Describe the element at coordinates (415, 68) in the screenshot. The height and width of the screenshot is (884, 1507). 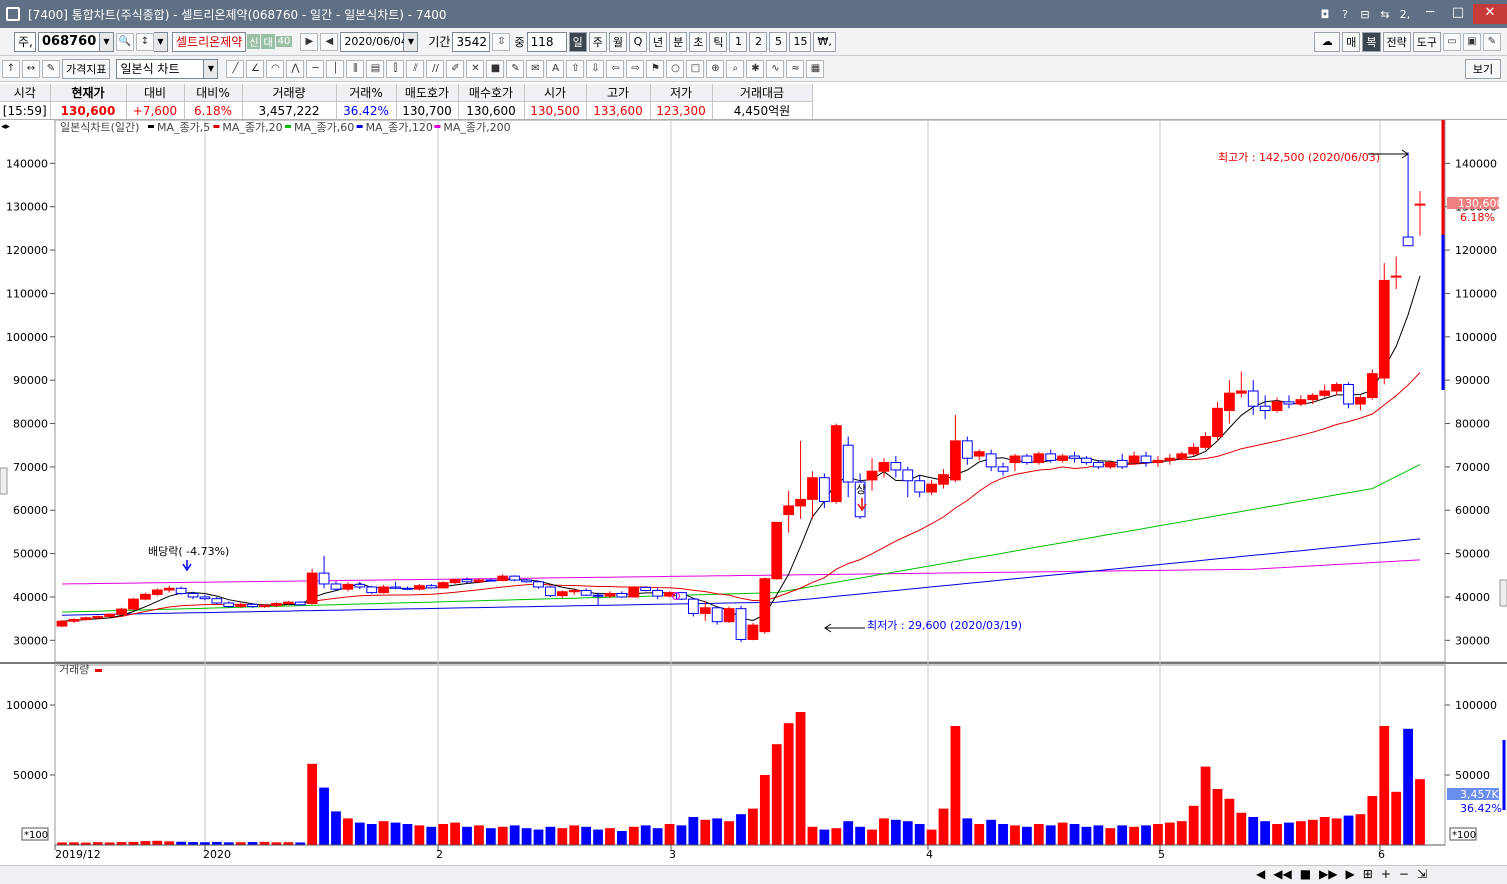
I see `channel-tool-icon: ⫽` at that location.